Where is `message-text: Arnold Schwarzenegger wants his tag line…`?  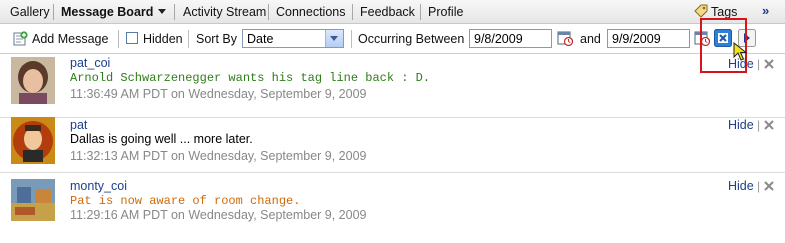
message-text: Arnold Schwarzenegger wants his tag line… is located at coordinates (250, 78).